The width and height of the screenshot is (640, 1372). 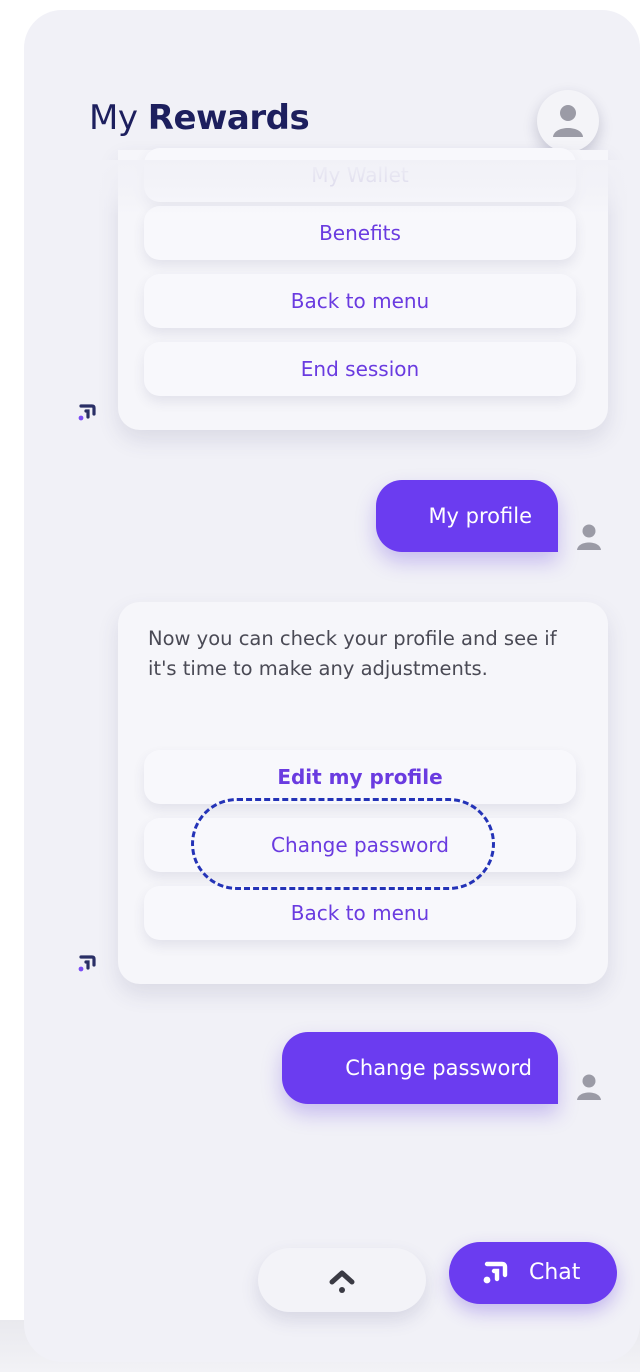 What do you see at coordinates (113, 118) in the screenshot?
I see `page-title-light: My` at bounding box center [113, 118].